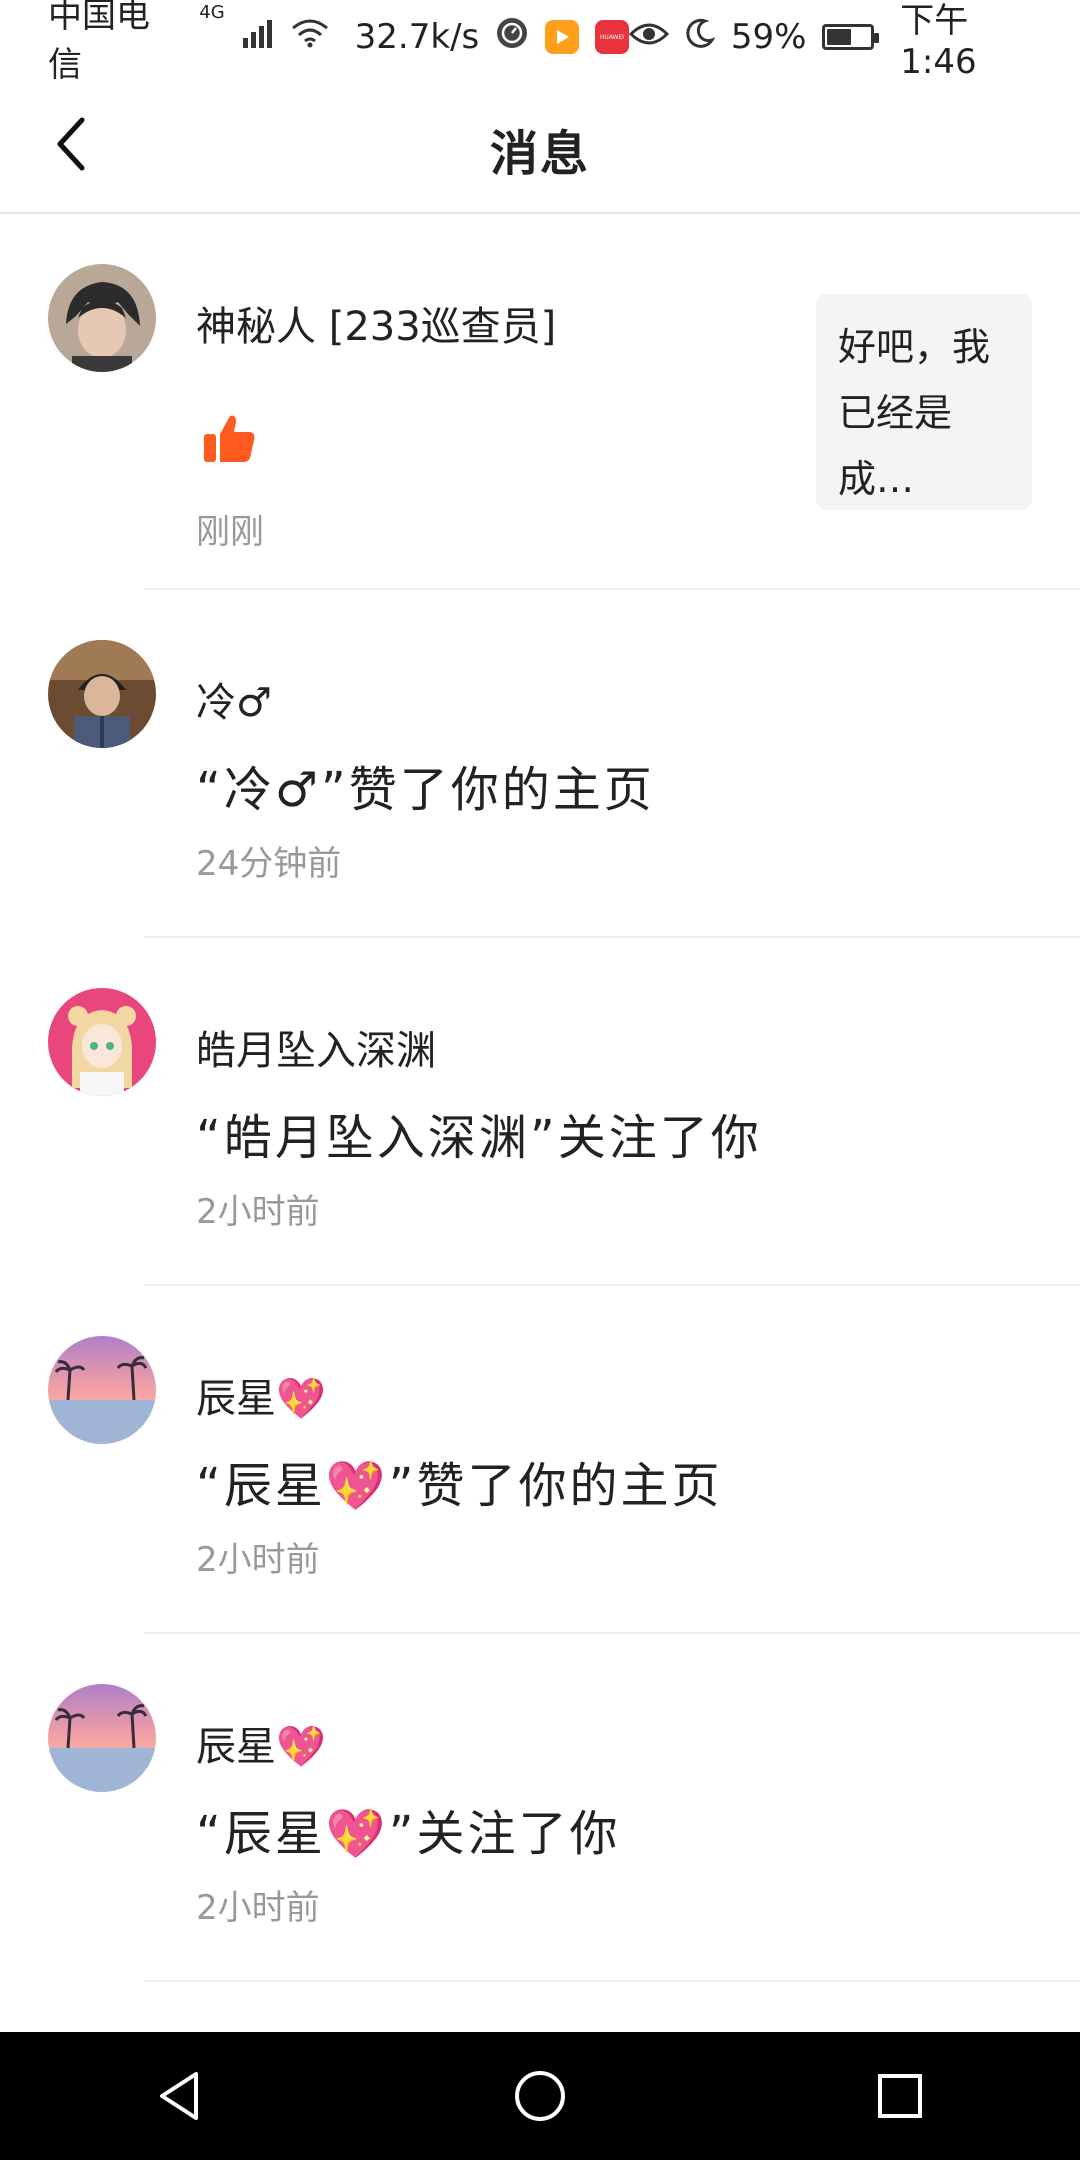 Image resolution: width=1080 pixels, height=2160 pixels. I want to click on timestamp: 24分钟前, so click(269, 864).